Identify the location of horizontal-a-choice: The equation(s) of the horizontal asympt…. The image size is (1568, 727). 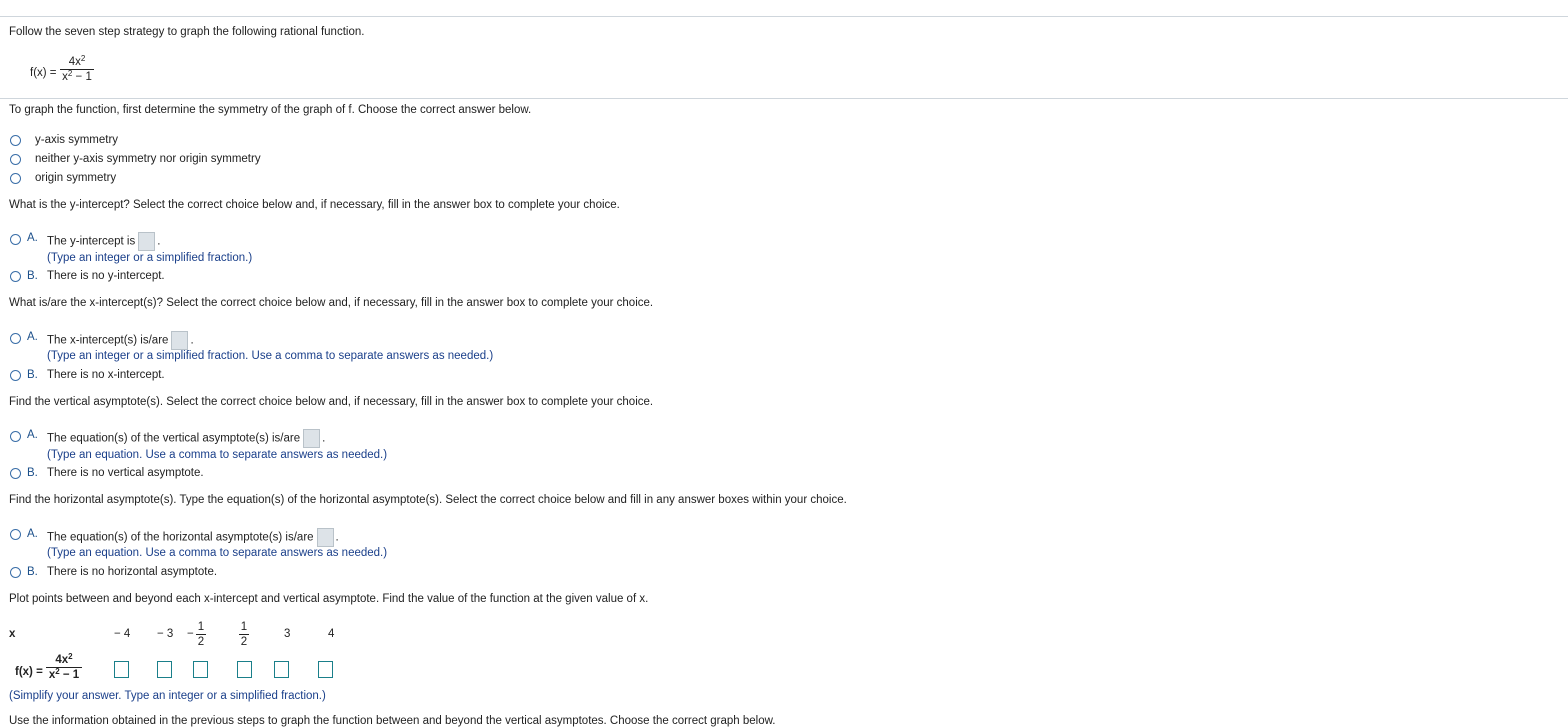
(193, 537).